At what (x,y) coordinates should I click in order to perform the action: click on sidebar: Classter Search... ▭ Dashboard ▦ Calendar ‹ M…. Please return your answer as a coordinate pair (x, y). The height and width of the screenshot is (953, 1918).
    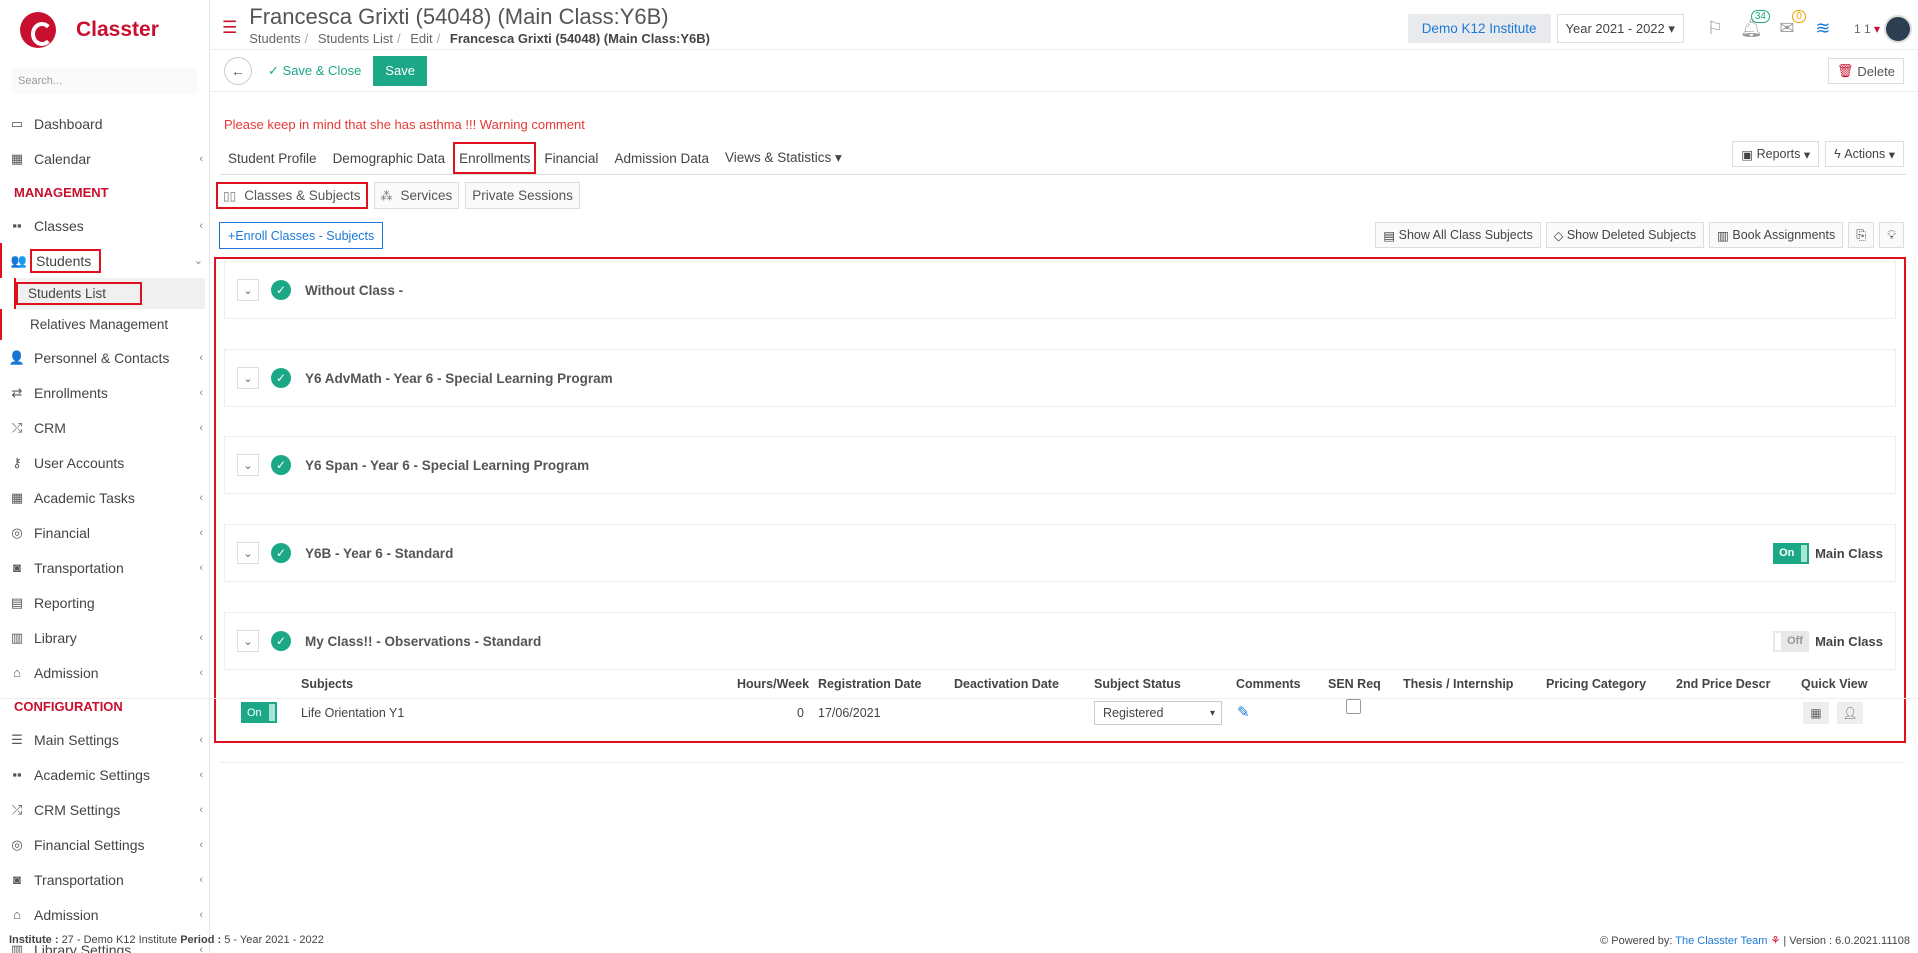
    Looking at the image, I should click on (105, 476).